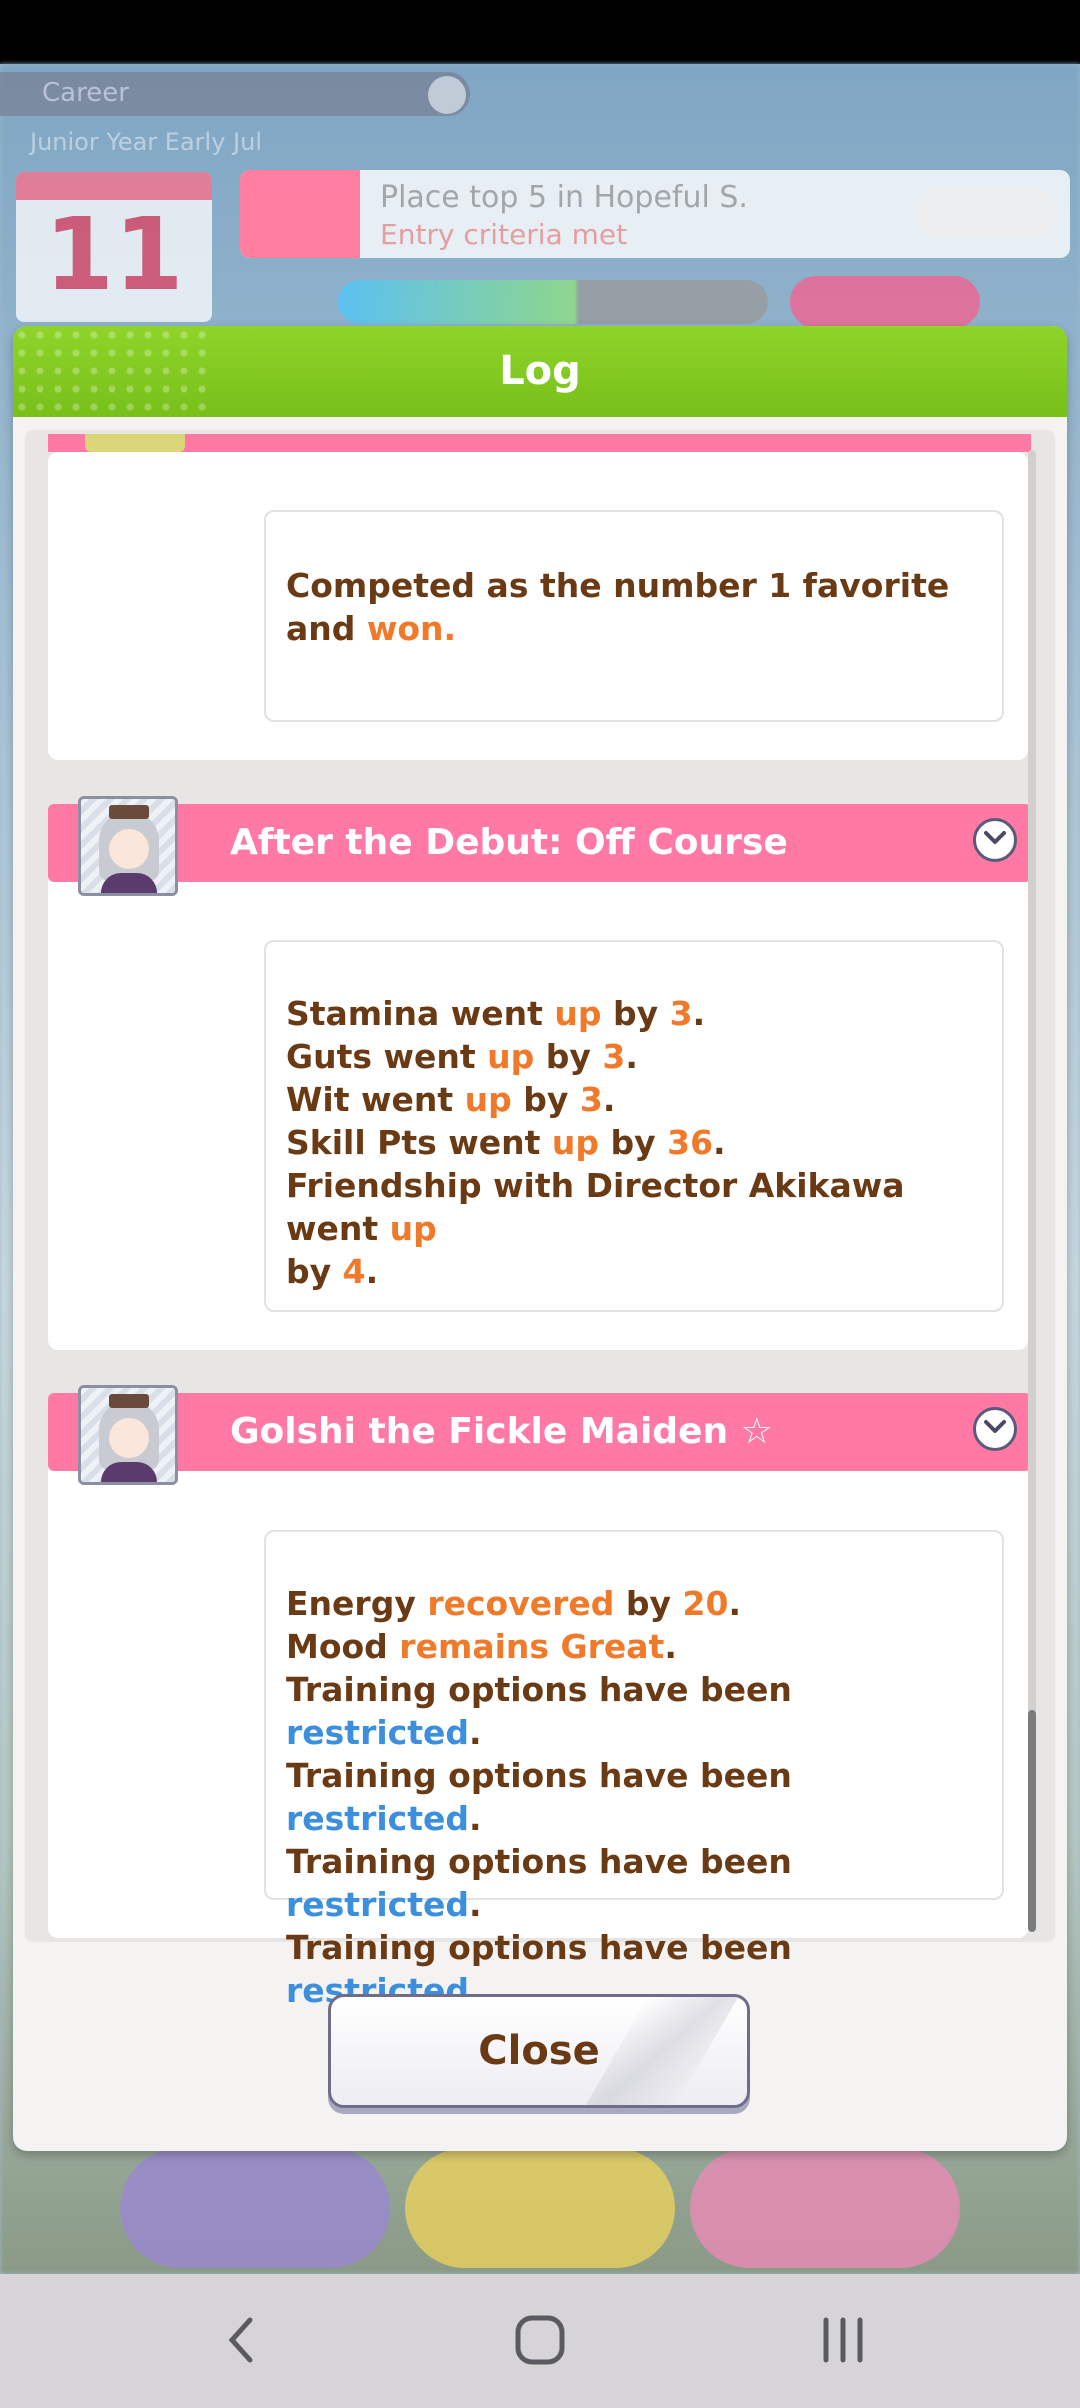 Image resolution: width=1080 pixels, height=2408 pixels. Describe the element at coordinates (343, 1646) in the screenshot. I see `log-text: Mood` at that location.